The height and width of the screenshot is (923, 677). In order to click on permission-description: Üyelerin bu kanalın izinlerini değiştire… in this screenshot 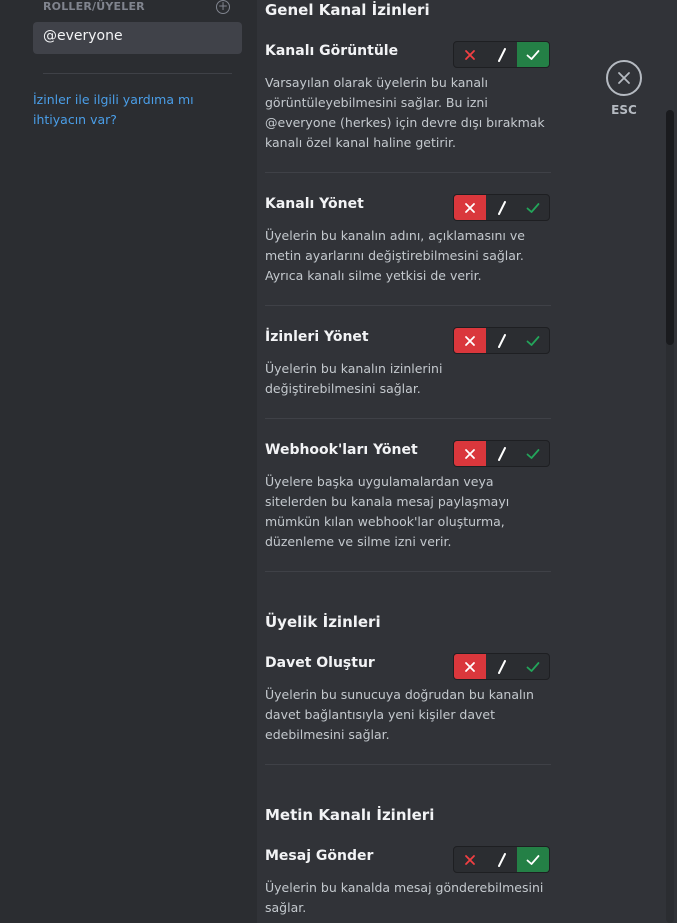, I will do `click(354, 378)`.